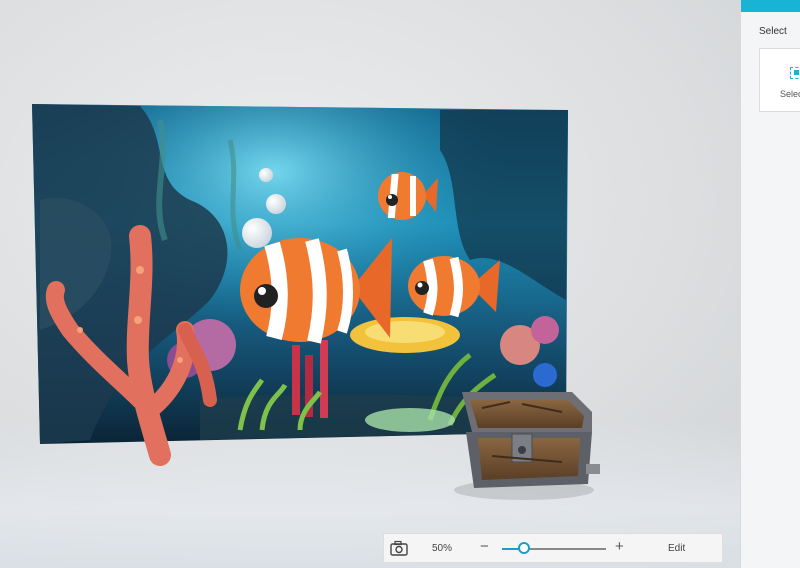 The width and height of the screenshot is (800, 568). What do you see at coordinates (442, 548) in the screenshot?
I see `zoom-value: 50%` at bounding box center [442, 548].